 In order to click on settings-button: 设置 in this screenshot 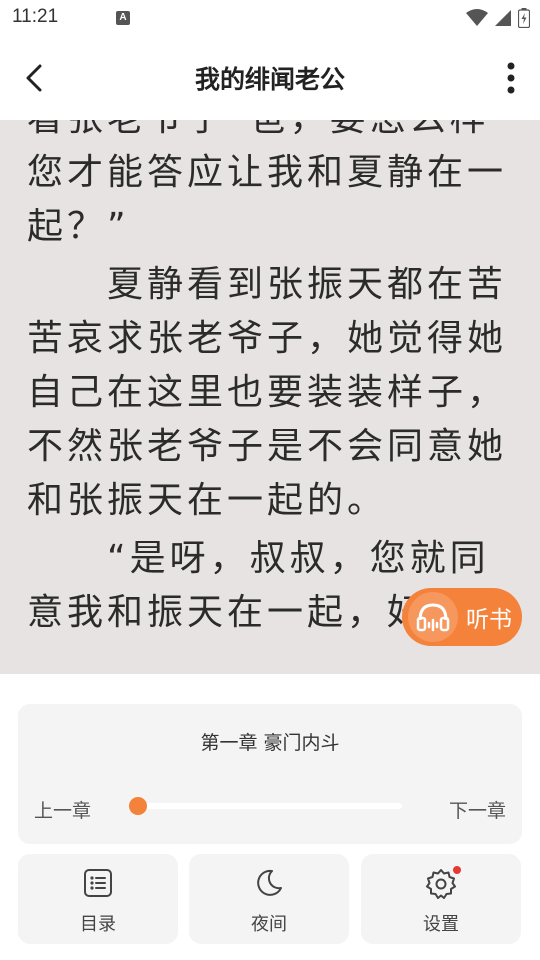, I will do `click(441, 899)`.